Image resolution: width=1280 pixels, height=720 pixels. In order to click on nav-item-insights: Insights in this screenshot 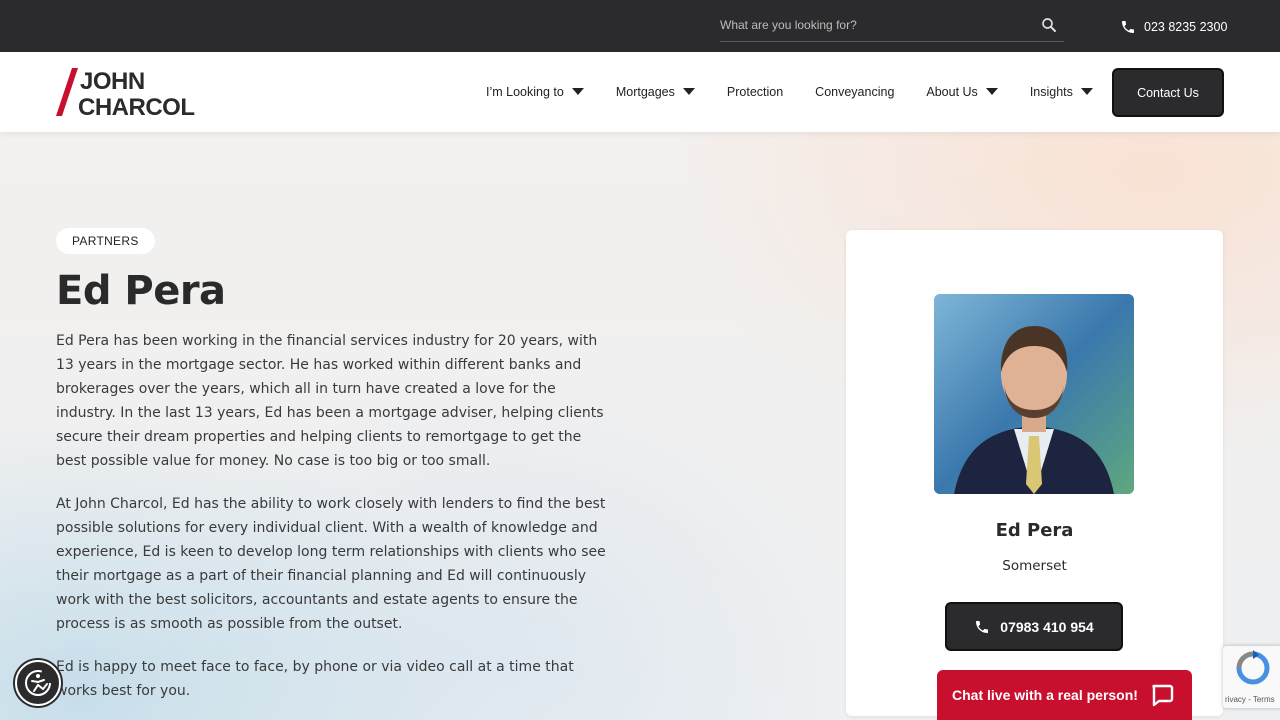, I will do `click(1061, 92)`.